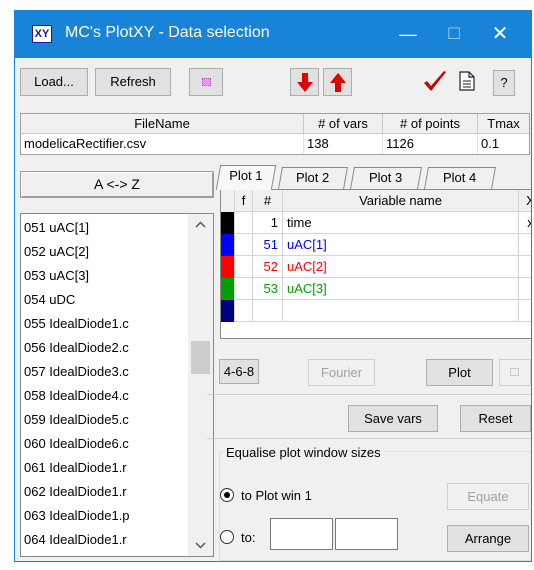  What do you see at coordinates (75, 470) in the screenshot?
I see `list-item: 061 IdealDiode1.r` at bounding box center [75, 470].